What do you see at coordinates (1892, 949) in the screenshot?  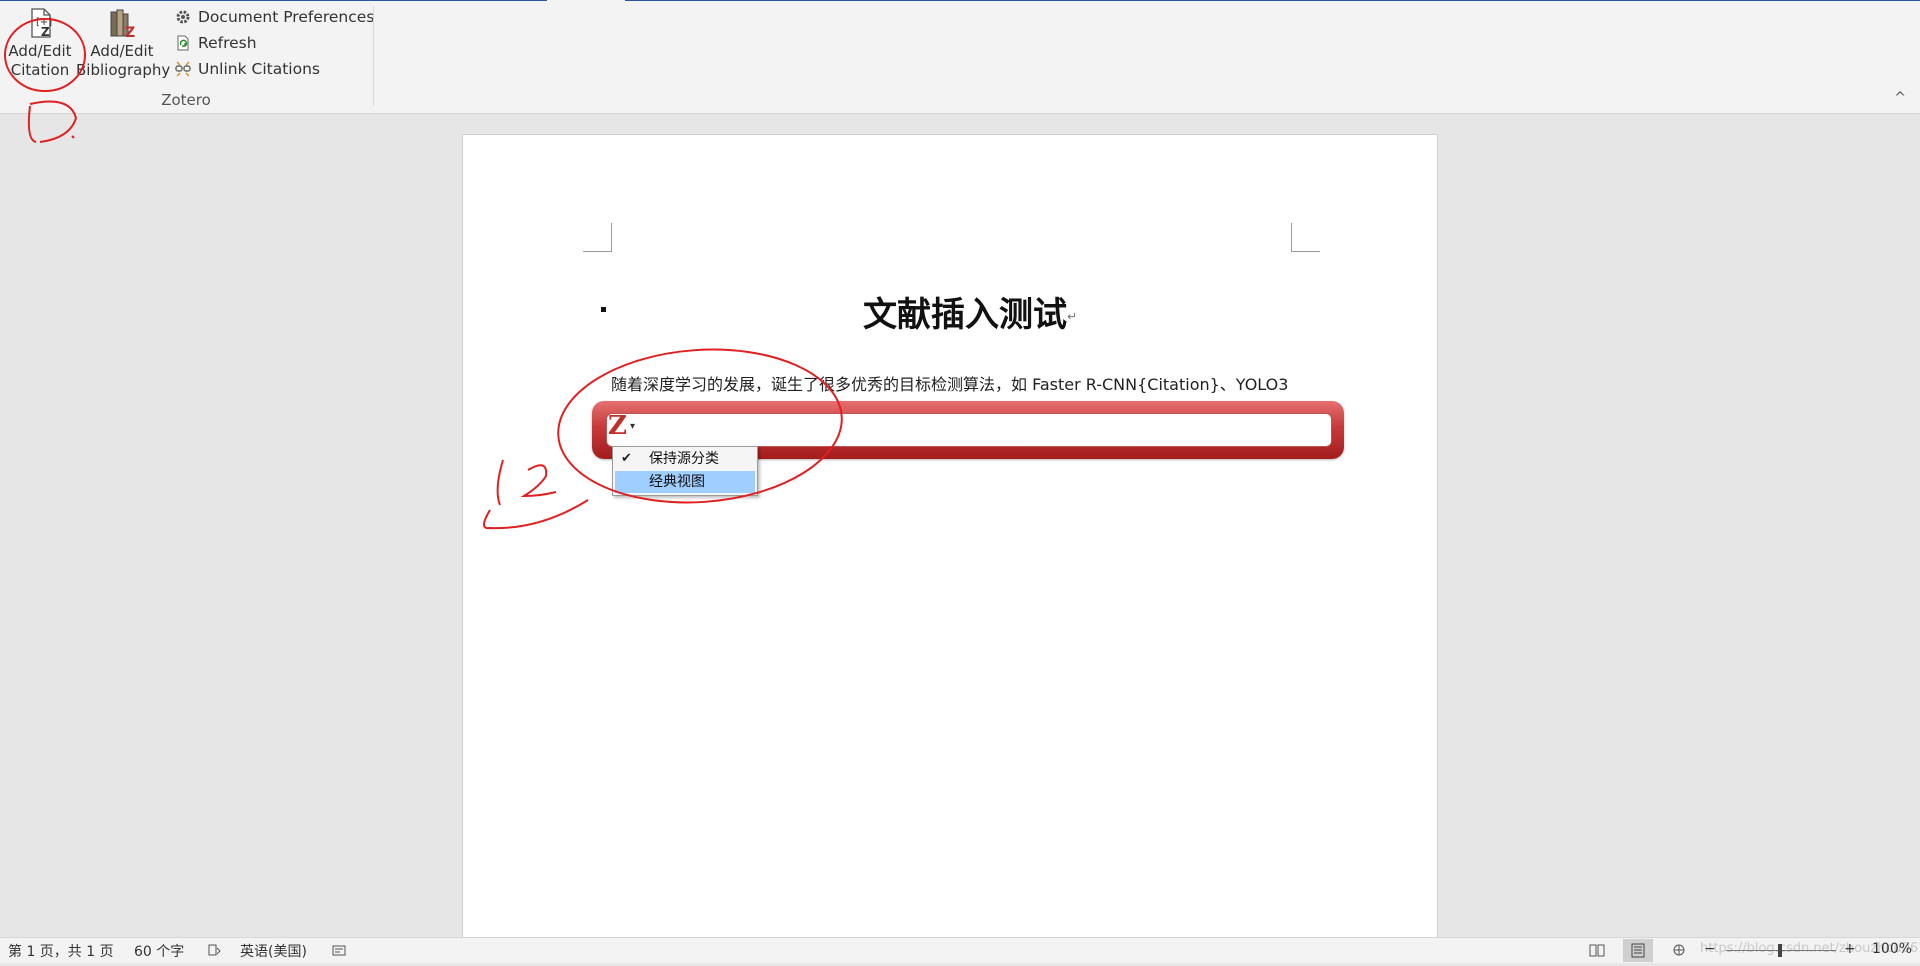 I see `zoom-level: 100%` at bounding box center [1892, 949].